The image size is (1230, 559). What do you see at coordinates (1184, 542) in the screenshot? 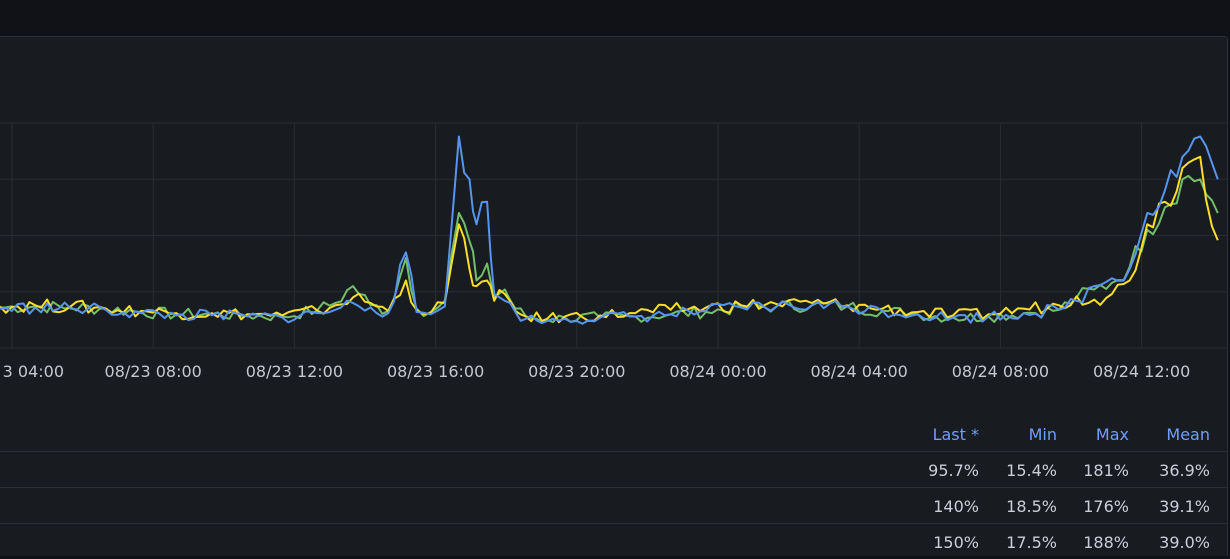
I see `legend-mean-value: 39.0%` at bounding box center [1184, 542].